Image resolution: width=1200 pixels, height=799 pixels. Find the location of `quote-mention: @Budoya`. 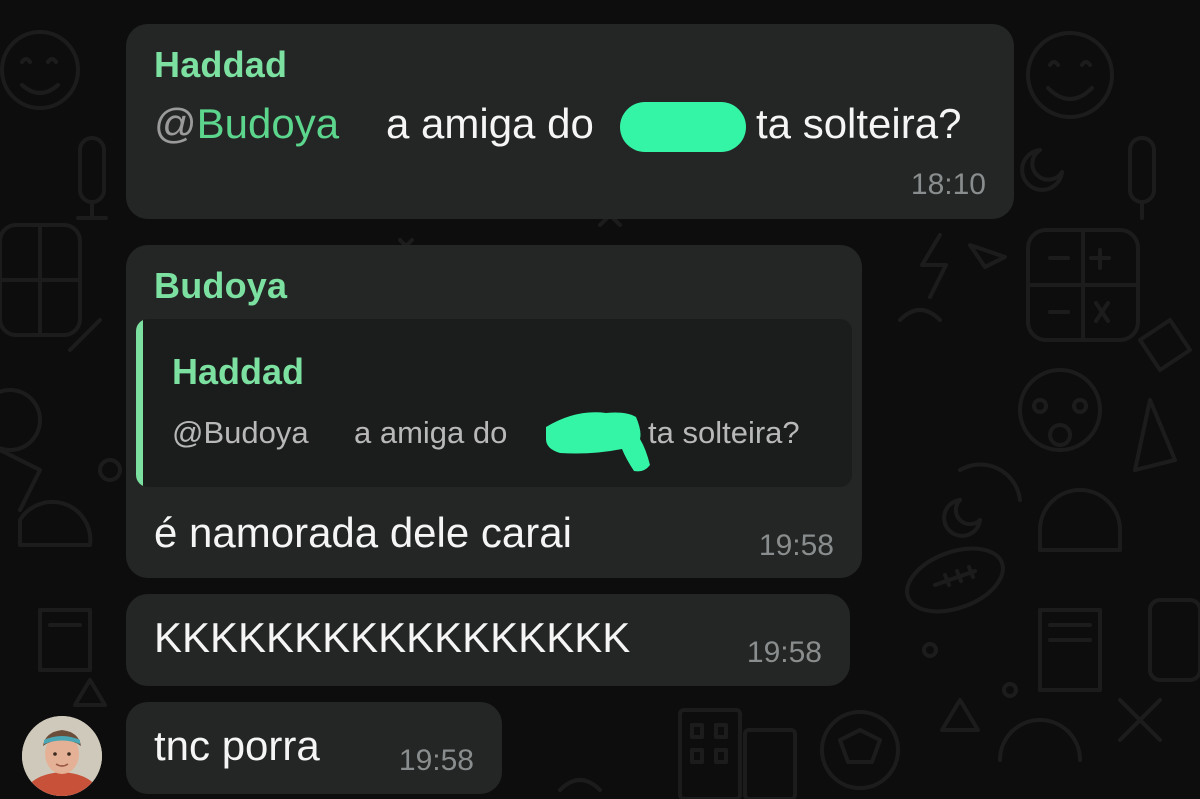

quote-mention: @Budoya is located at coordinates (240, 432).